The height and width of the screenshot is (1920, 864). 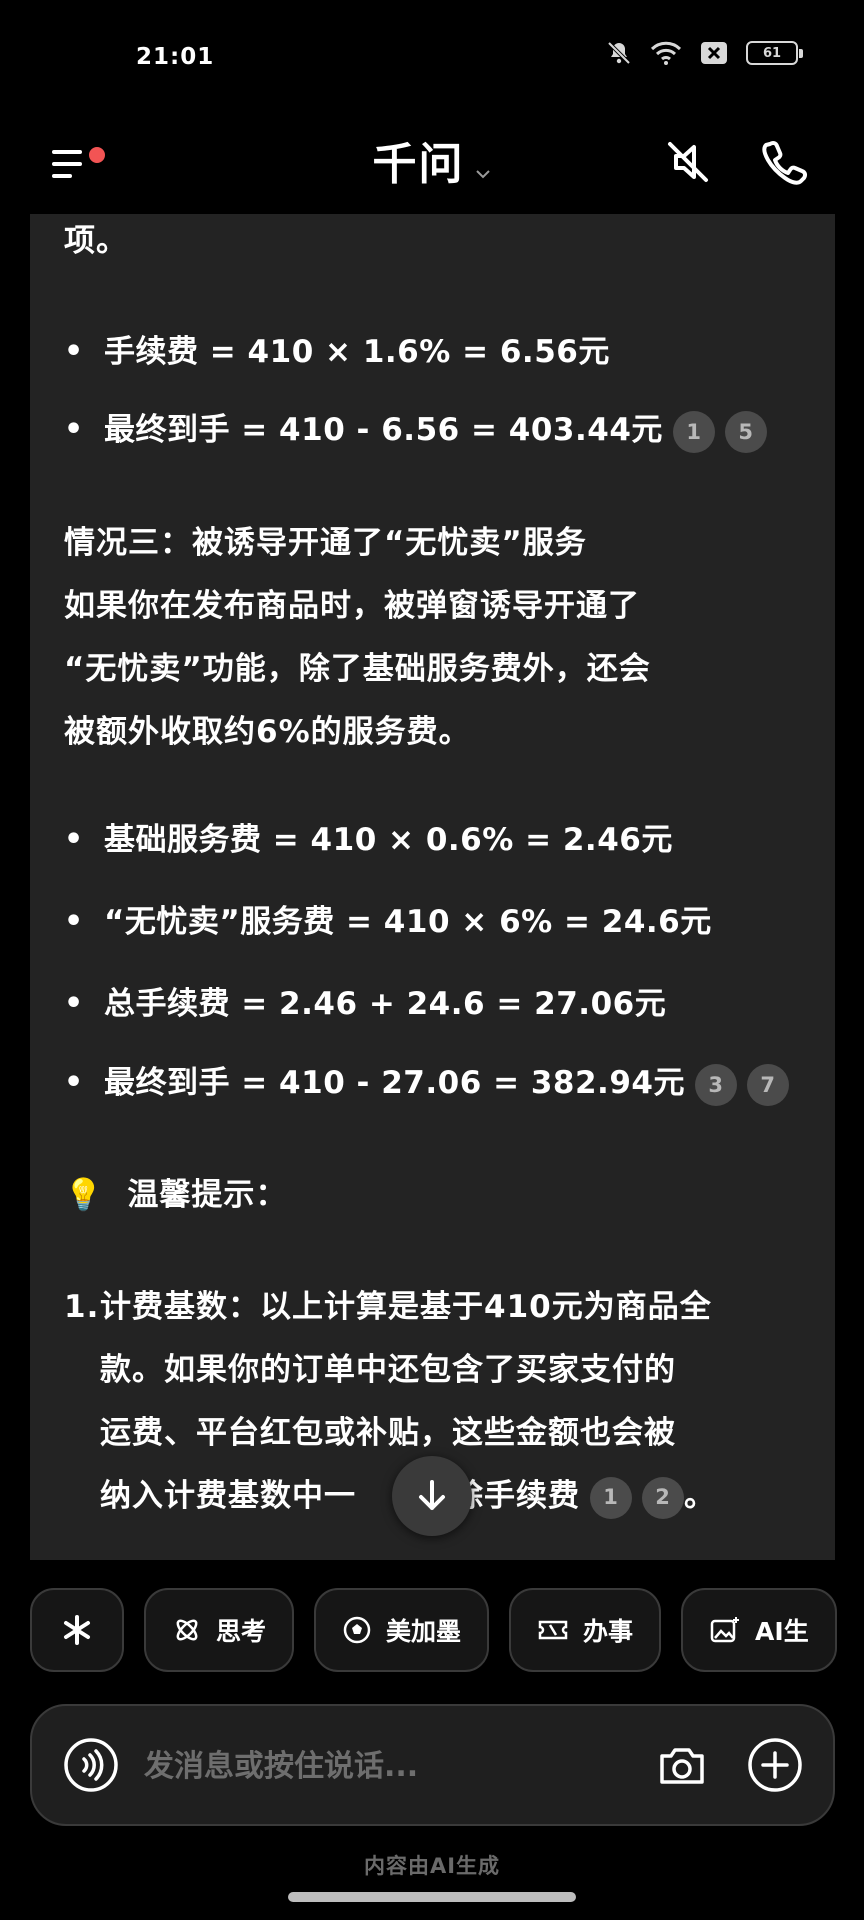 What do you see at coordinates (432, 1866) in the screenshot?
I see `ai-disclaimer: 内容由AI生成` at bounding box center [432, 1866].